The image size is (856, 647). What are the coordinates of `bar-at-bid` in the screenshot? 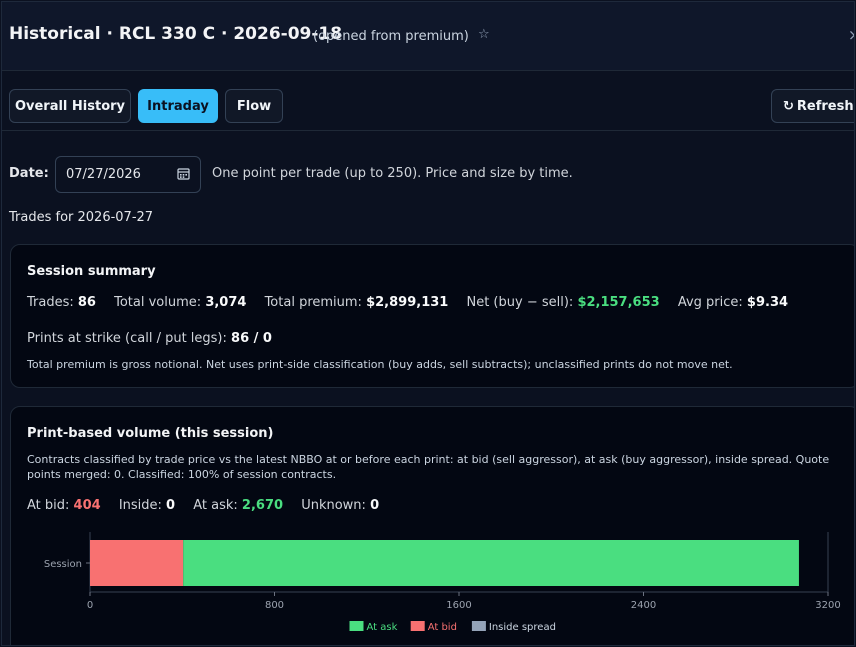 It's located at (137, 563).